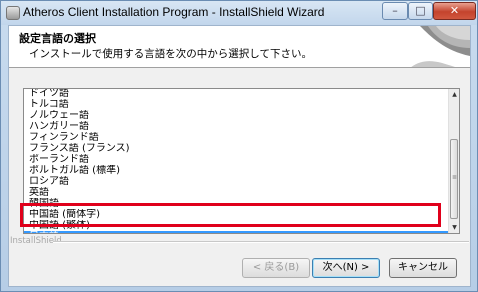 This screenshot has width=478, height=292. I want to click on minimize-button: –, so click(395, 11).